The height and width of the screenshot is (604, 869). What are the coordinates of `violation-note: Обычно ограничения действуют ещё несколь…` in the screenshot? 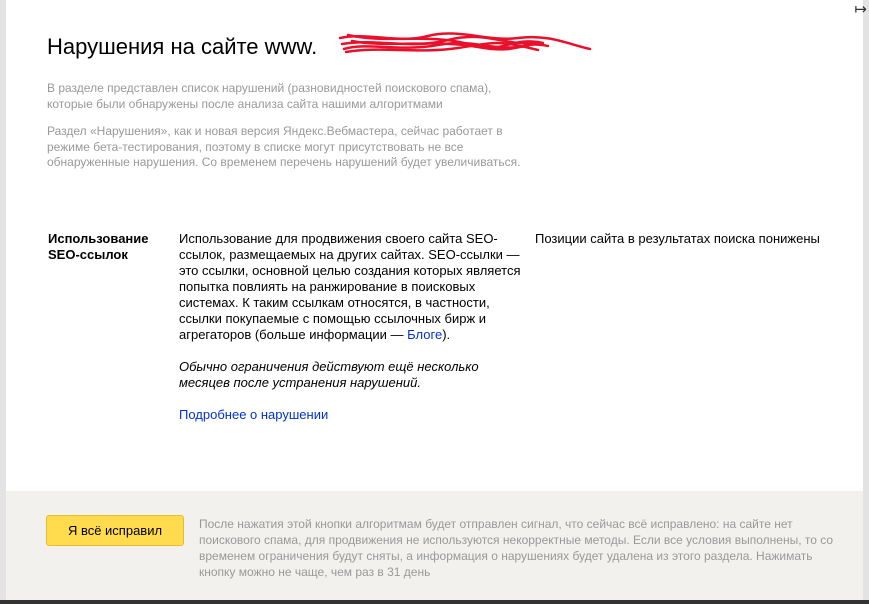 It's located at (329, 374).